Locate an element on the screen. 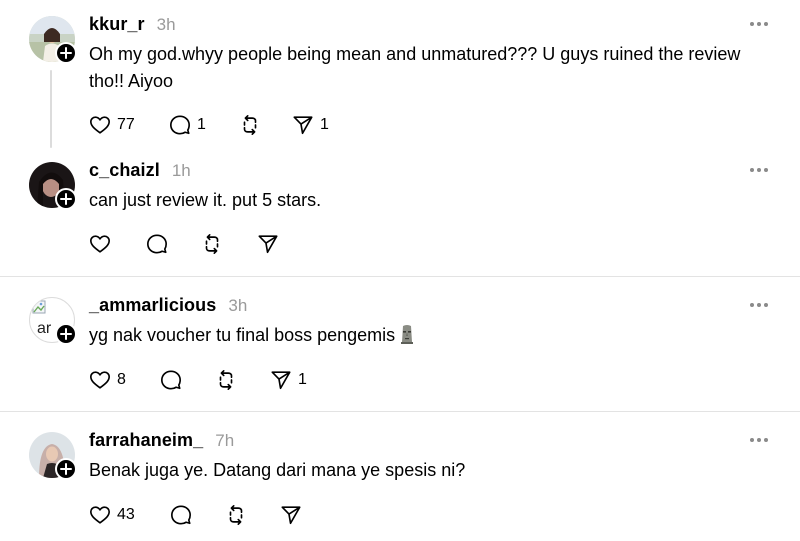  username: farrahaneim_ is located at coordinates (146, 440).